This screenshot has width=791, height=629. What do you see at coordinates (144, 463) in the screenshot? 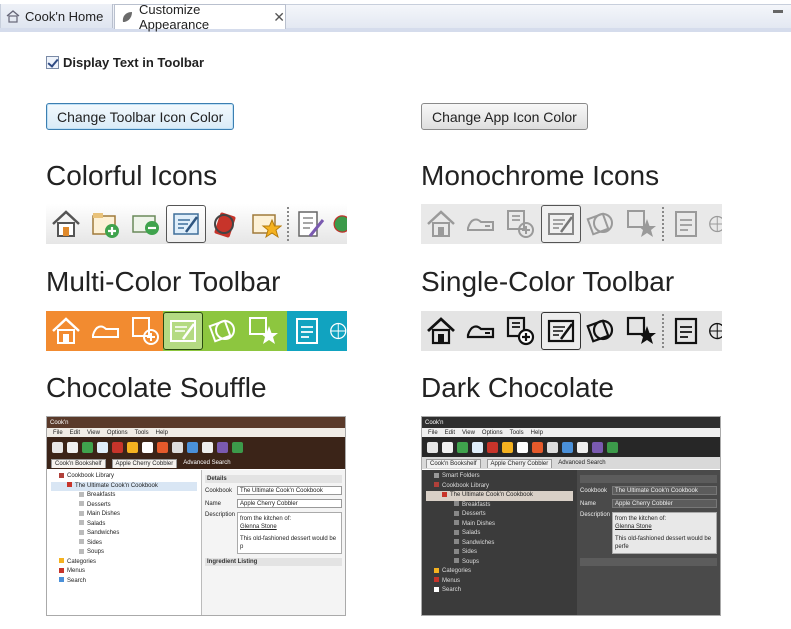
I see `preview-tab: Apple Cherry Cobbler` at bounding box center [144, 463].